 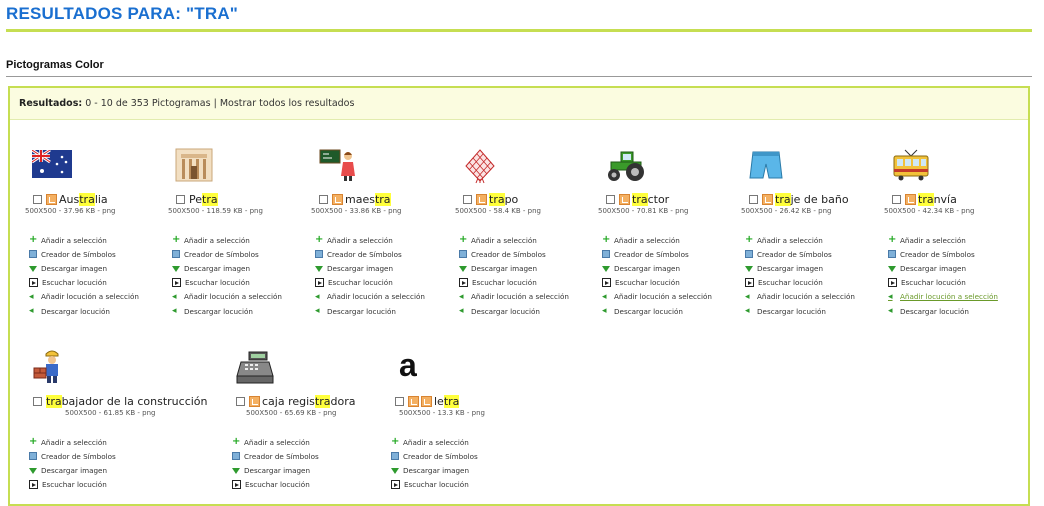 I want to click on speaker-download-icon: ◂, so click(x=890, y=311).